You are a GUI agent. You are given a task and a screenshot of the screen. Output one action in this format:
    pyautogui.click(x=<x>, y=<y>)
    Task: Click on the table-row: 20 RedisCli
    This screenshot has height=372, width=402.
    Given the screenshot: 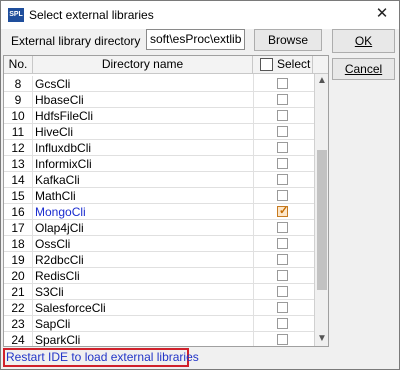 What is the action you would take?
    pyautogui.click(x=159, y=276)
    